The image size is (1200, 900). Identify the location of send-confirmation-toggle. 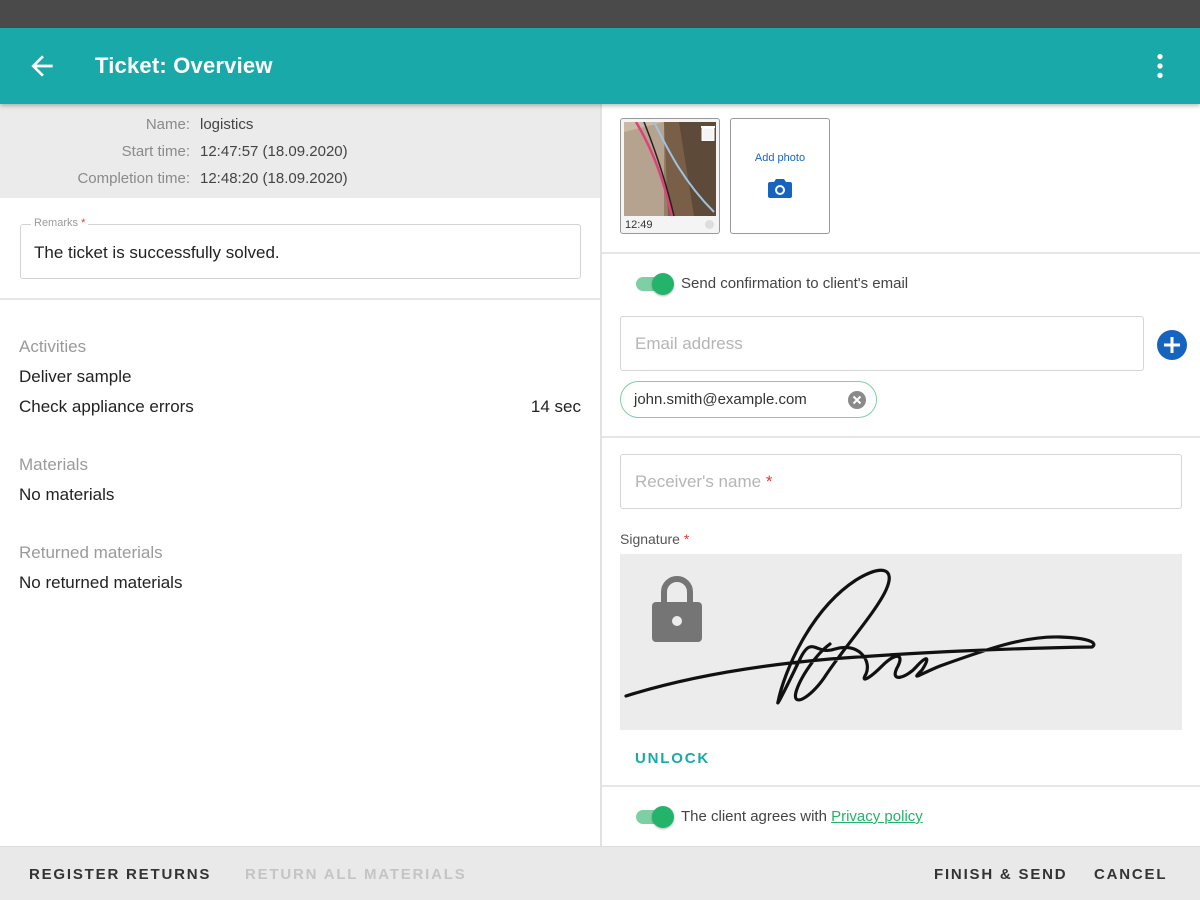
(654, 283).